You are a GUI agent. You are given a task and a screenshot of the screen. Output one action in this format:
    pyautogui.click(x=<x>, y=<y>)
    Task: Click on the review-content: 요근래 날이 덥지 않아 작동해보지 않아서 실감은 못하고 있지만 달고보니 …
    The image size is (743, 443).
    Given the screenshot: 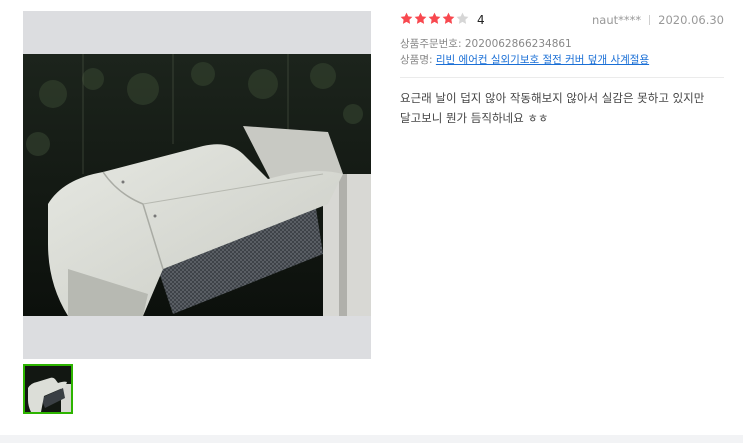 What is the action you would take?
    pyautogui.click(x=552, y=108)
    